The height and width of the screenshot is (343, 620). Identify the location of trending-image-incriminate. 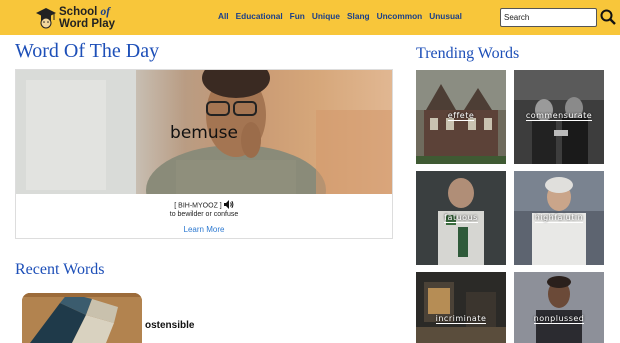
(461, 307).